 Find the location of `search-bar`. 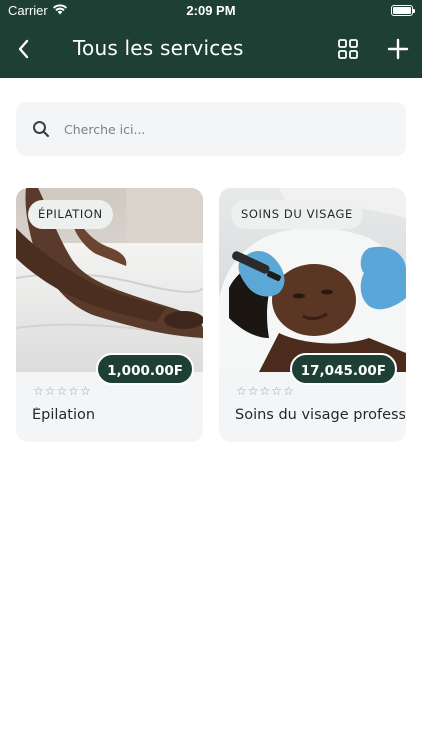

search-bar is located at coordinates (211, 129).